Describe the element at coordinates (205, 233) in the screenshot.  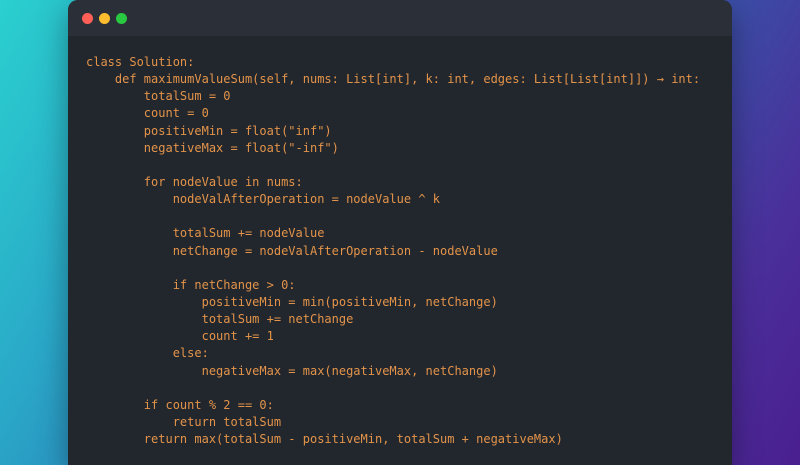
I see `code-line: totalSum += nodeValue` at that location.